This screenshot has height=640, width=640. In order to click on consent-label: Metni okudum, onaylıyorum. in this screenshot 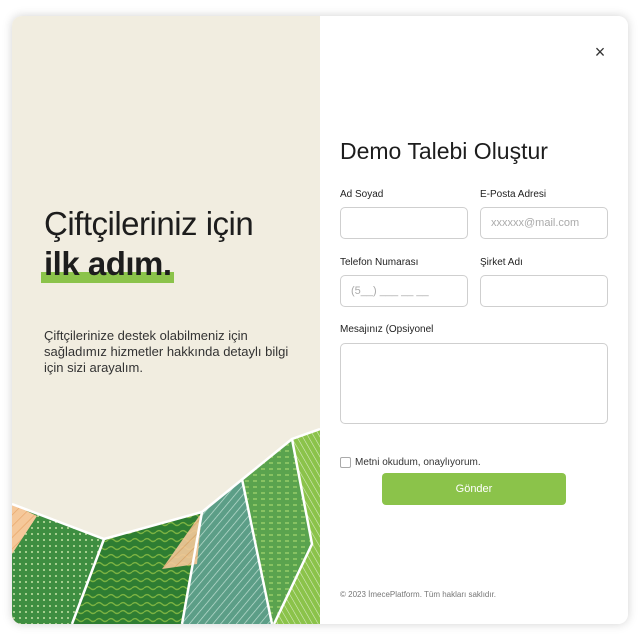, I will do `click(418, 462)`.